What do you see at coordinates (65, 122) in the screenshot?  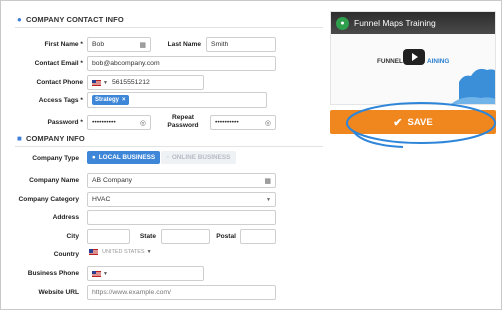 I see `password-label: Password *` at bounding box center [65, 122].